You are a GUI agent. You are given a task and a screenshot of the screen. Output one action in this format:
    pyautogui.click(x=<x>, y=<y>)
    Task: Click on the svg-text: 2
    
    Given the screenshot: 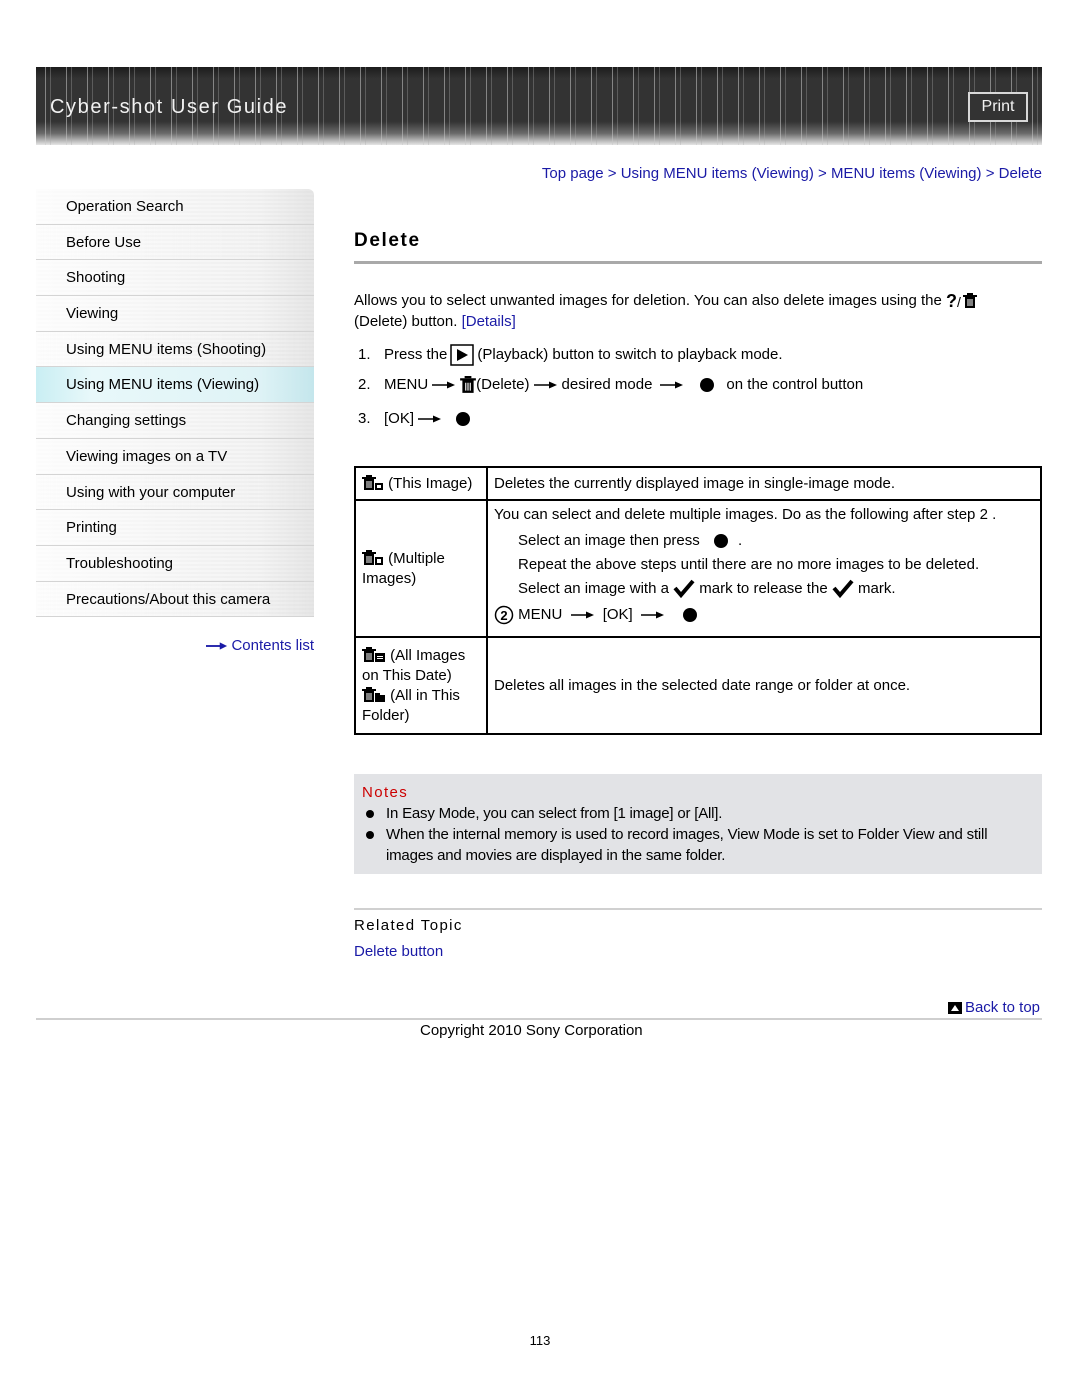 What is the action you would take?
    pyautogui.click(x=503, y=615)
    